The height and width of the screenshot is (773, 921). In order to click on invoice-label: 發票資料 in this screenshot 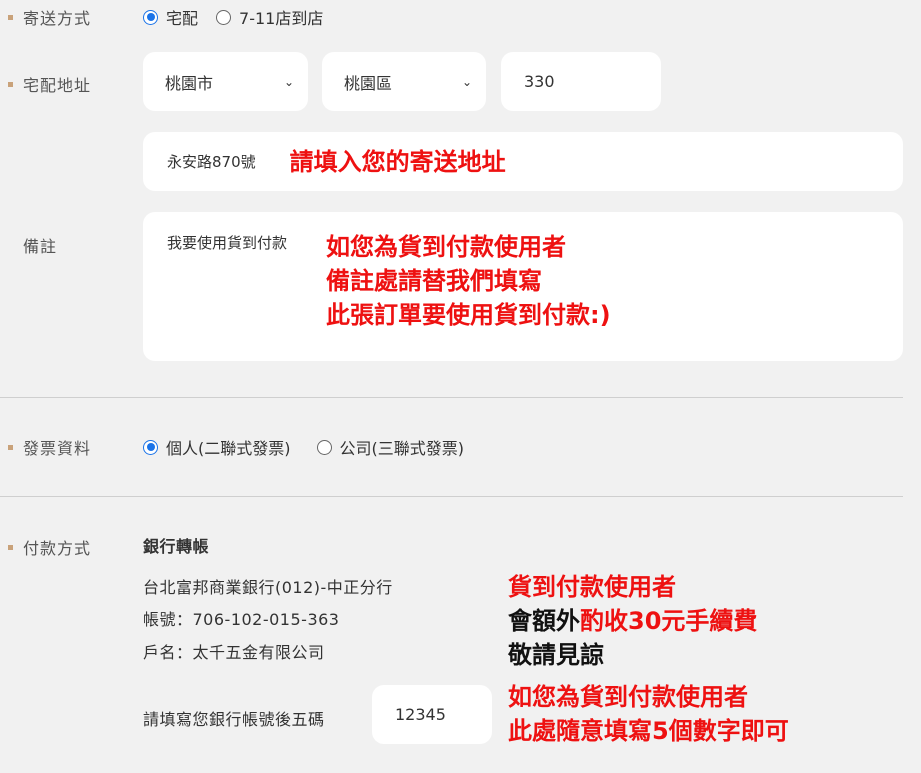, I will do `click(49, 447)`.